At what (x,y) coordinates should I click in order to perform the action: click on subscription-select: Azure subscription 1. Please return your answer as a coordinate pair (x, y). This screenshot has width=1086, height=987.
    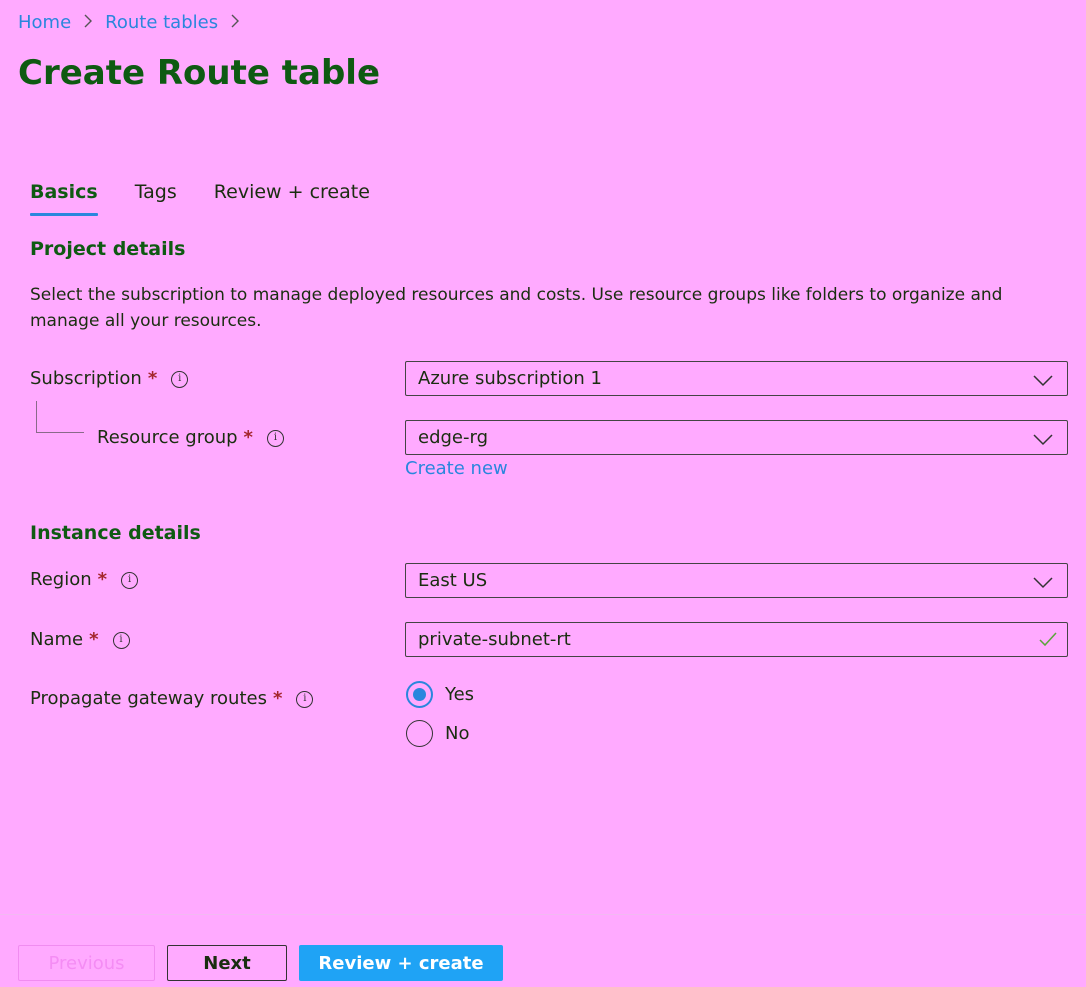
    Looking at the image, I should click on (736, 378).